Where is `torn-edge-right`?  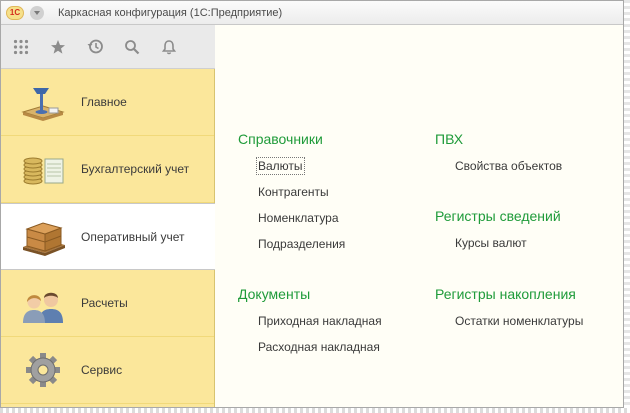
torn-edge-right is located at coordinates (627, 206).